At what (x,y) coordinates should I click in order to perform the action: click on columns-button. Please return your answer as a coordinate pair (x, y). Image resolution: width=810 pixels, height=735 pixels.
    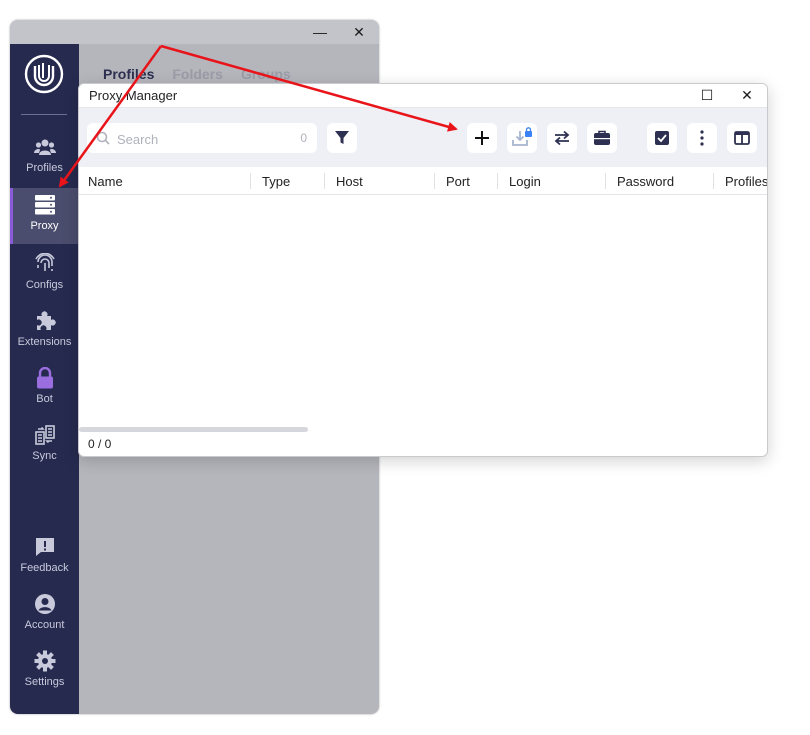
    Looking at the image, I should click on (742, 138).